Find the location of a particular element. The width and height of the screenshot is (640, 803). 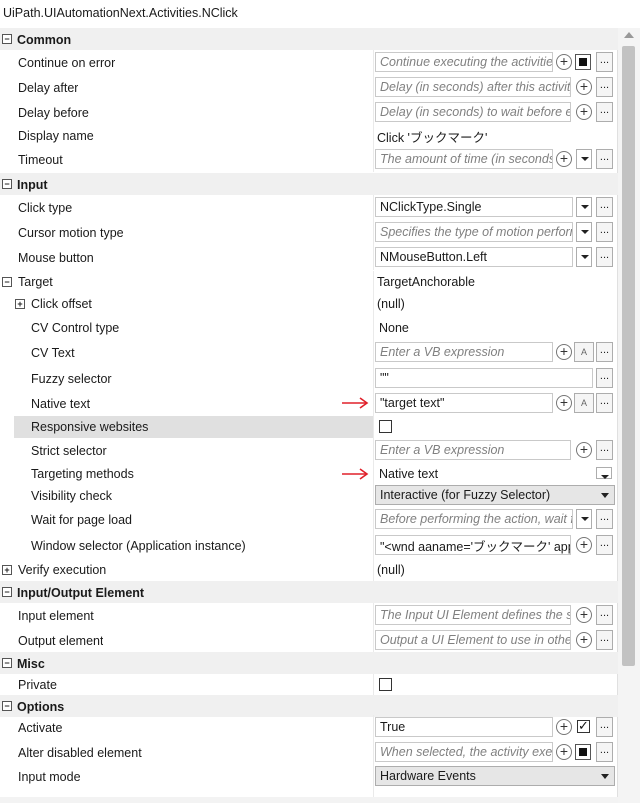

category-misc: − Misc is located at coordinates (309, 663).